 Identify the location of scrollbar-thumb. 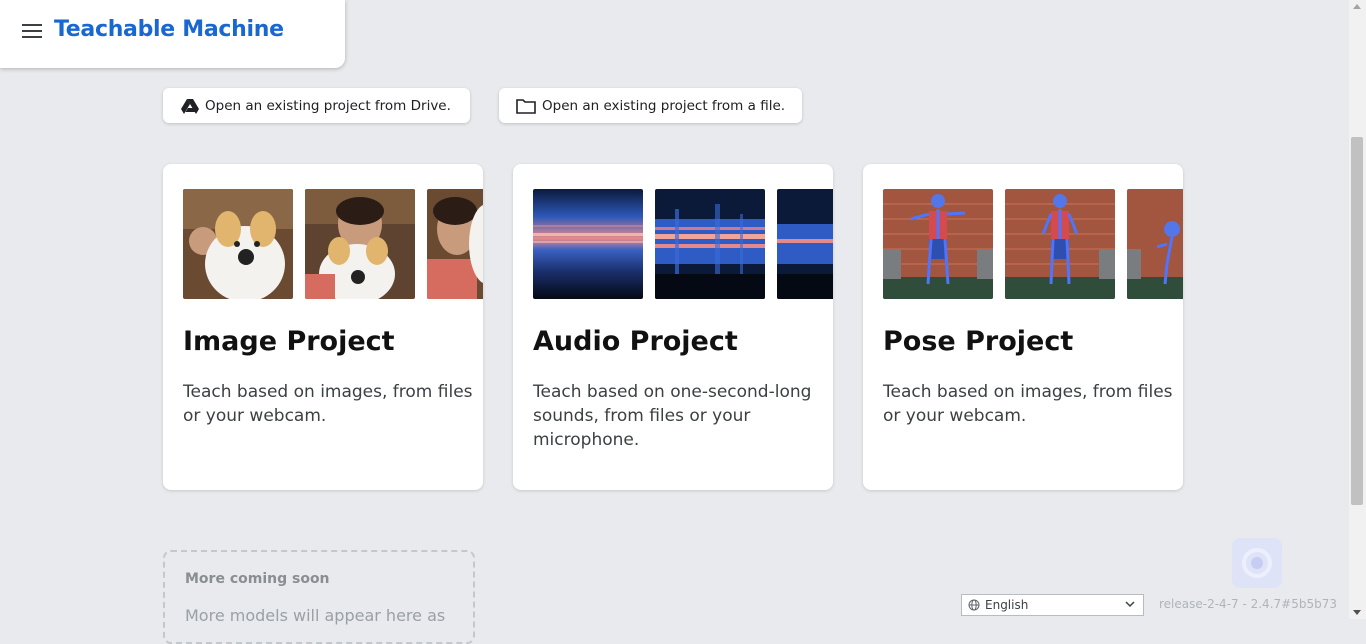
(1357, 321).